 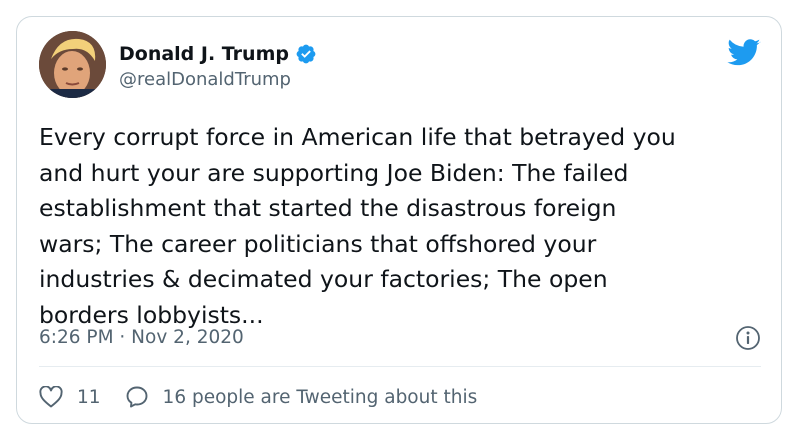 What do you see at coordinates (70, 397) in the screenshot?
I see `like-button: 11` at bounding box center [70, 397].